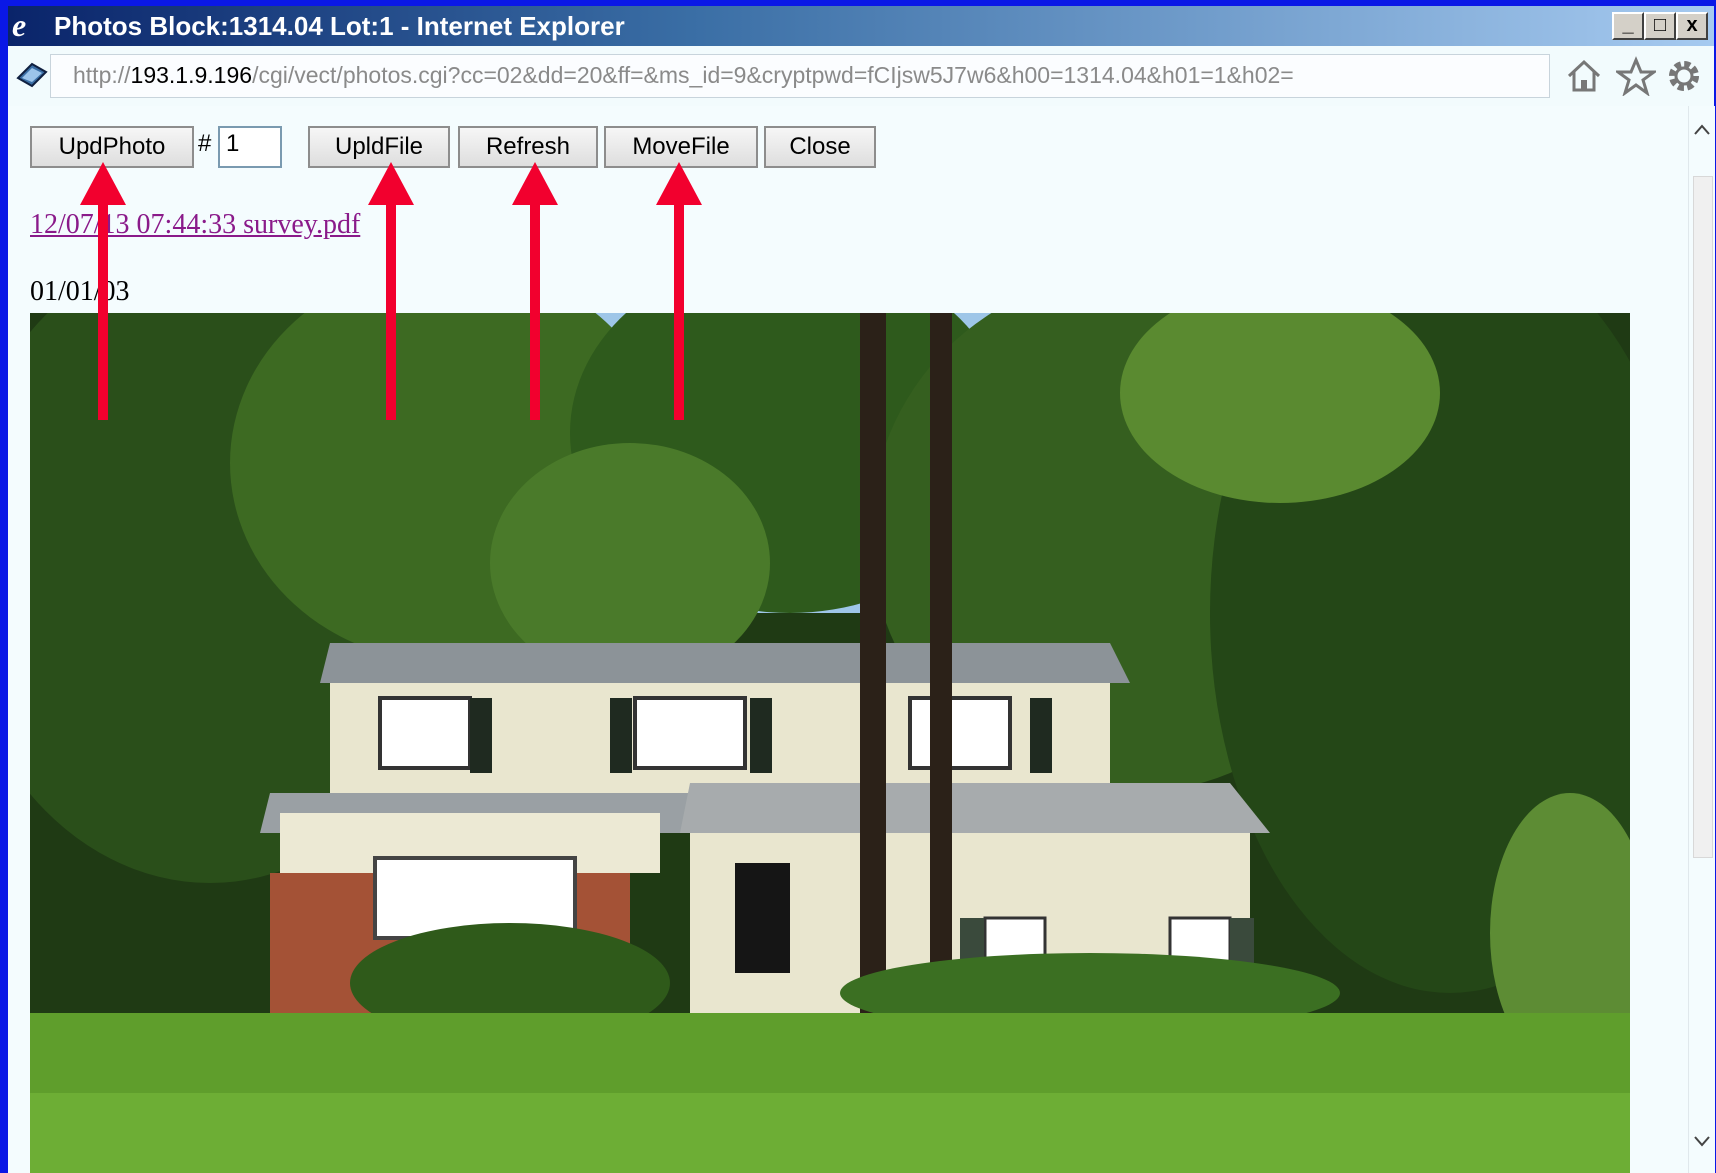  Describe the element at coordinates (1703, 517) in the screenshot. I see `scroll-thumb` at that location.